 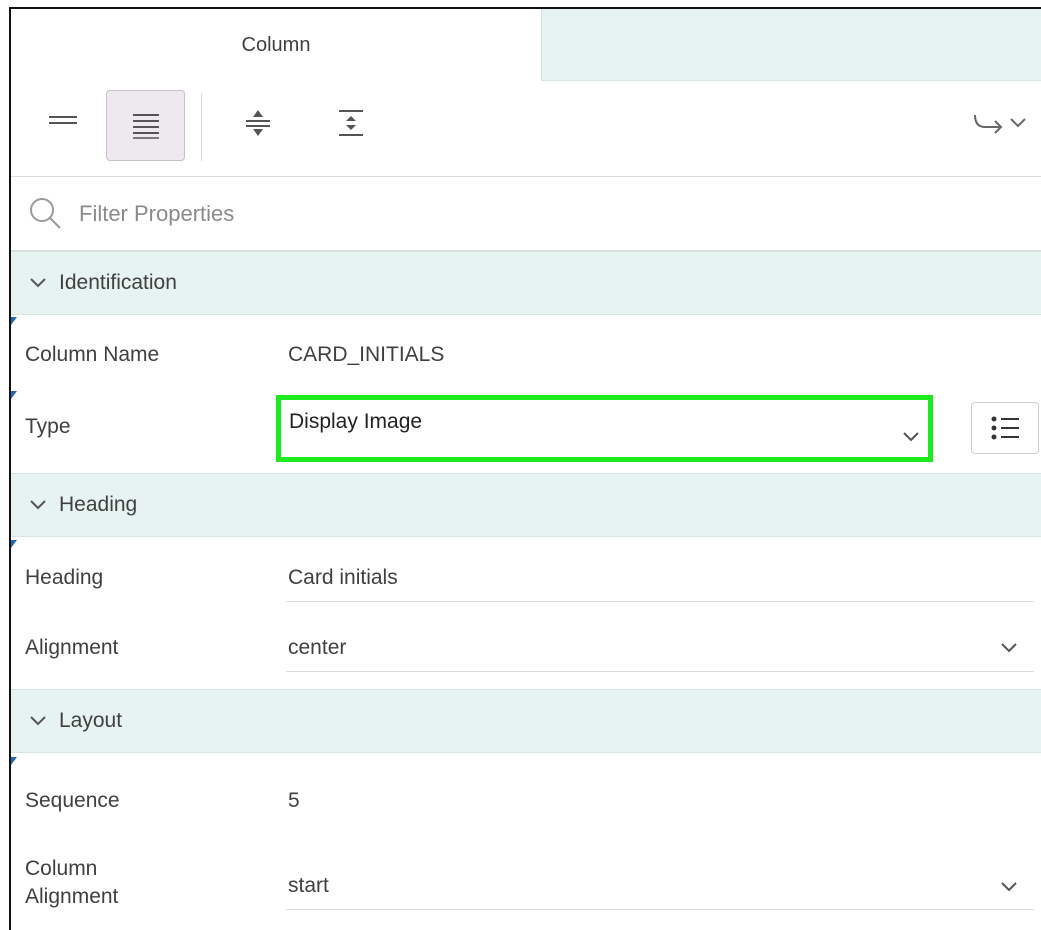 What do you see at coordinates (526, 129) in the screenshot?
I see `toolbar` at bounding box center [526, 129].